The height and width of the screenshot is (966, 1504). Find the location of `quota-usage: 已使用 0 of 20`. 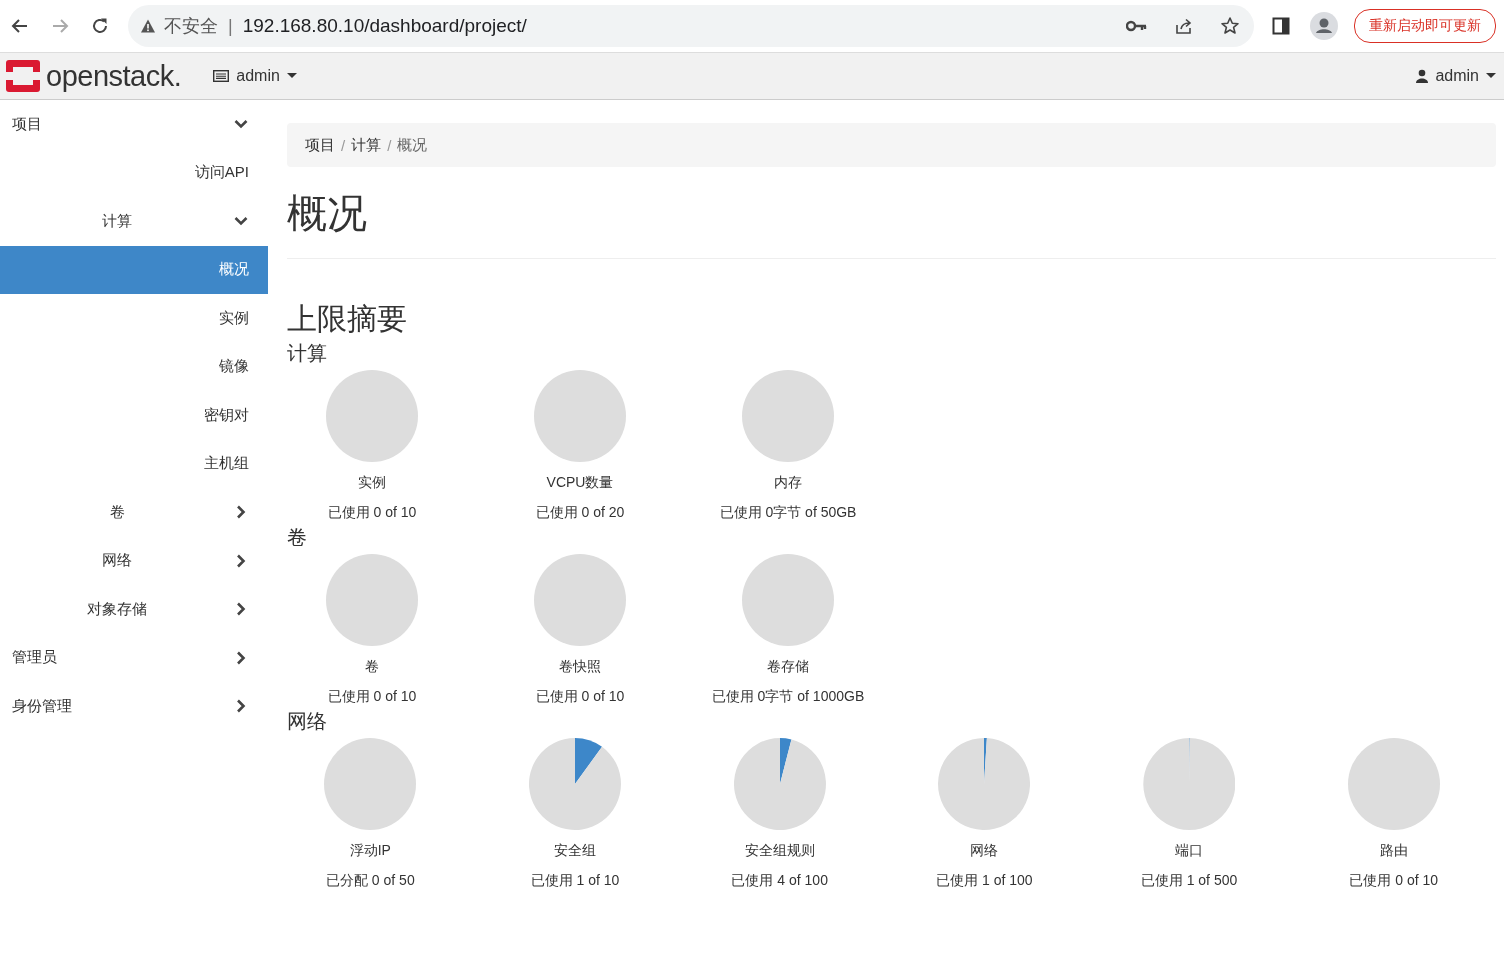

quota-usage: 已使用 0 of 20 is located at coordinates (580, 512).